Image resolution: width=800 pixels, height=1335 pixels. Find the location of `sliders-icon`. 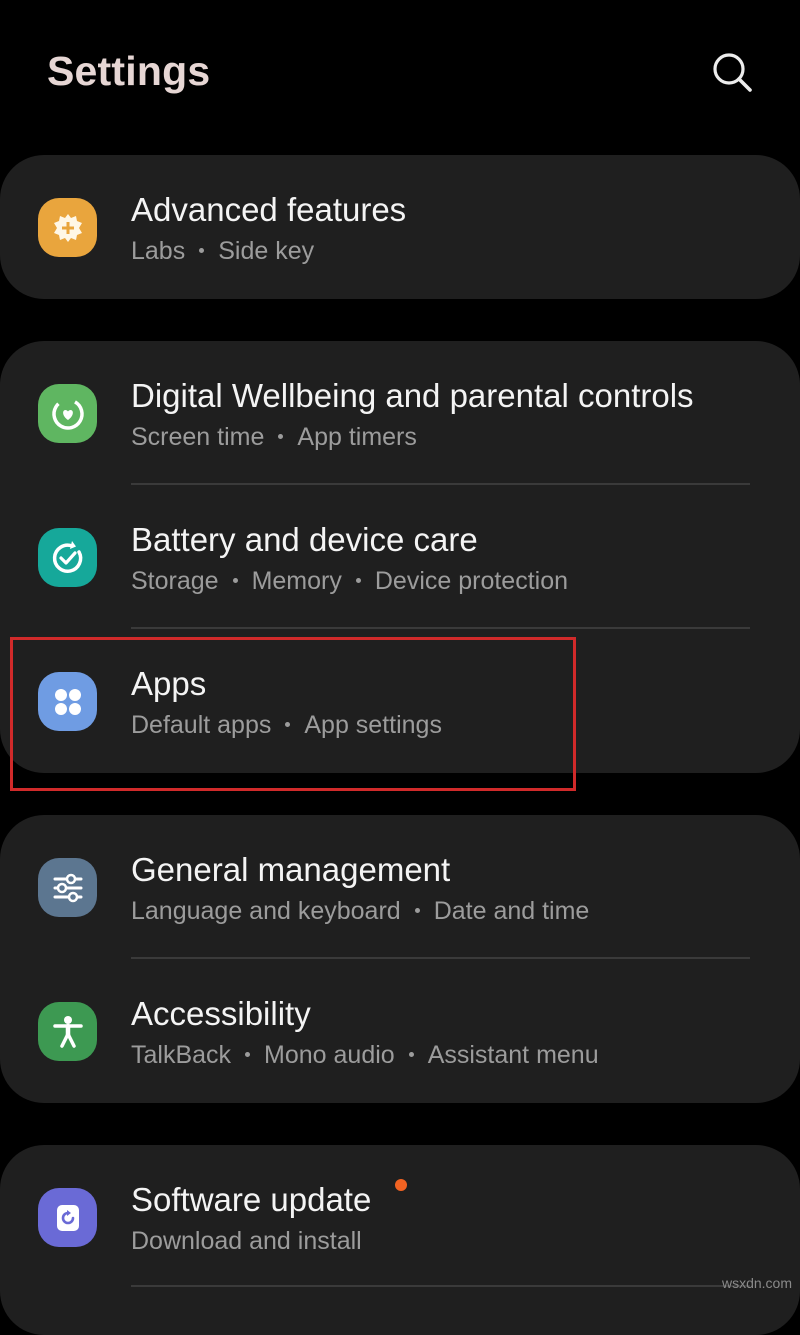

sliders-icon is located at coordinates (67, 887).